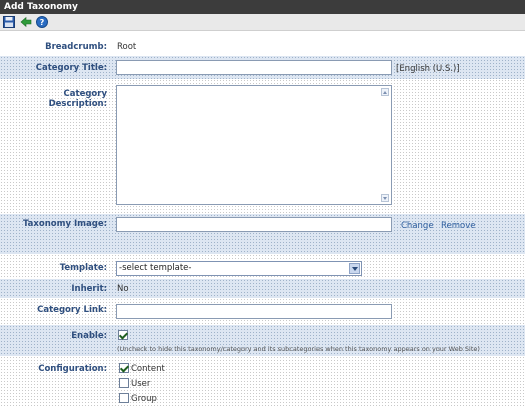 The image size is (525, 406). I want to click on back-arrow-icon, so click(26, 22).